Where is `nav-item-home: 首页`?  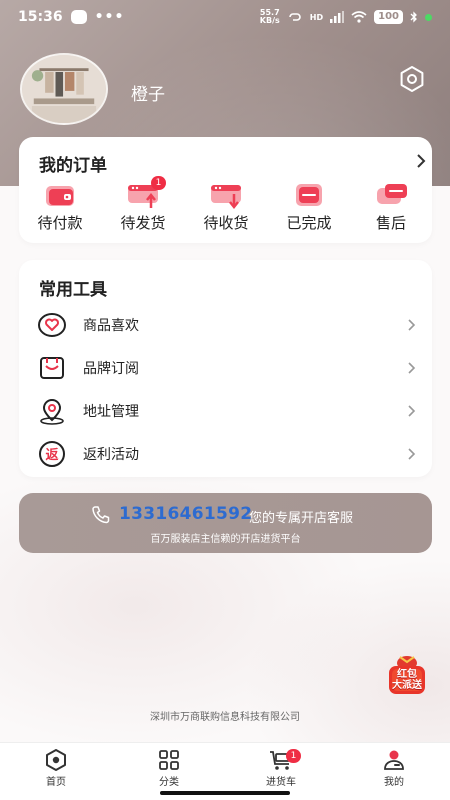
nav-item-home: 首页 is located at coordinates (56, 768).